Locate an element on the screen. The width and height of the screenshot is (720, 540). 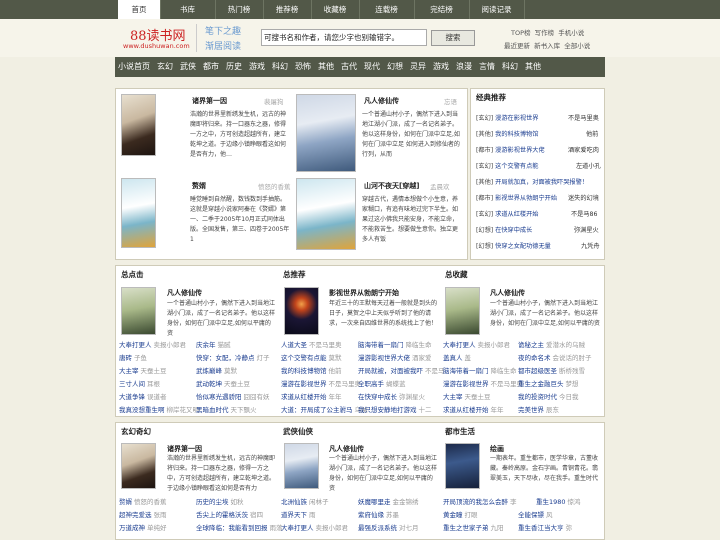
classic-row: [玄幻] 求道从红楼开始 不是马86 is located at coordinates (536, 213).